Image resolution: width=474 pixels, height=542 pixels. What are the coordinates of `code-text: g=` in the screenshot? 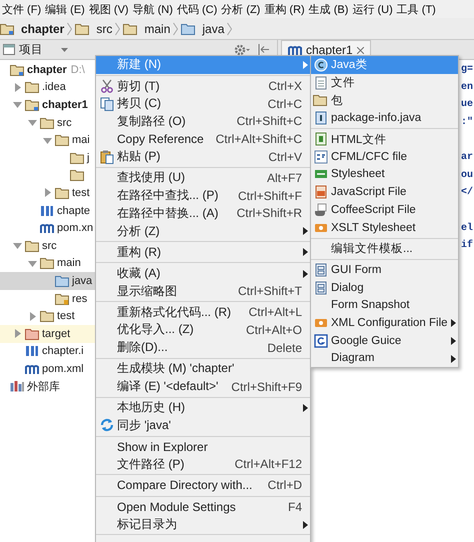 It's located at (467, 70).